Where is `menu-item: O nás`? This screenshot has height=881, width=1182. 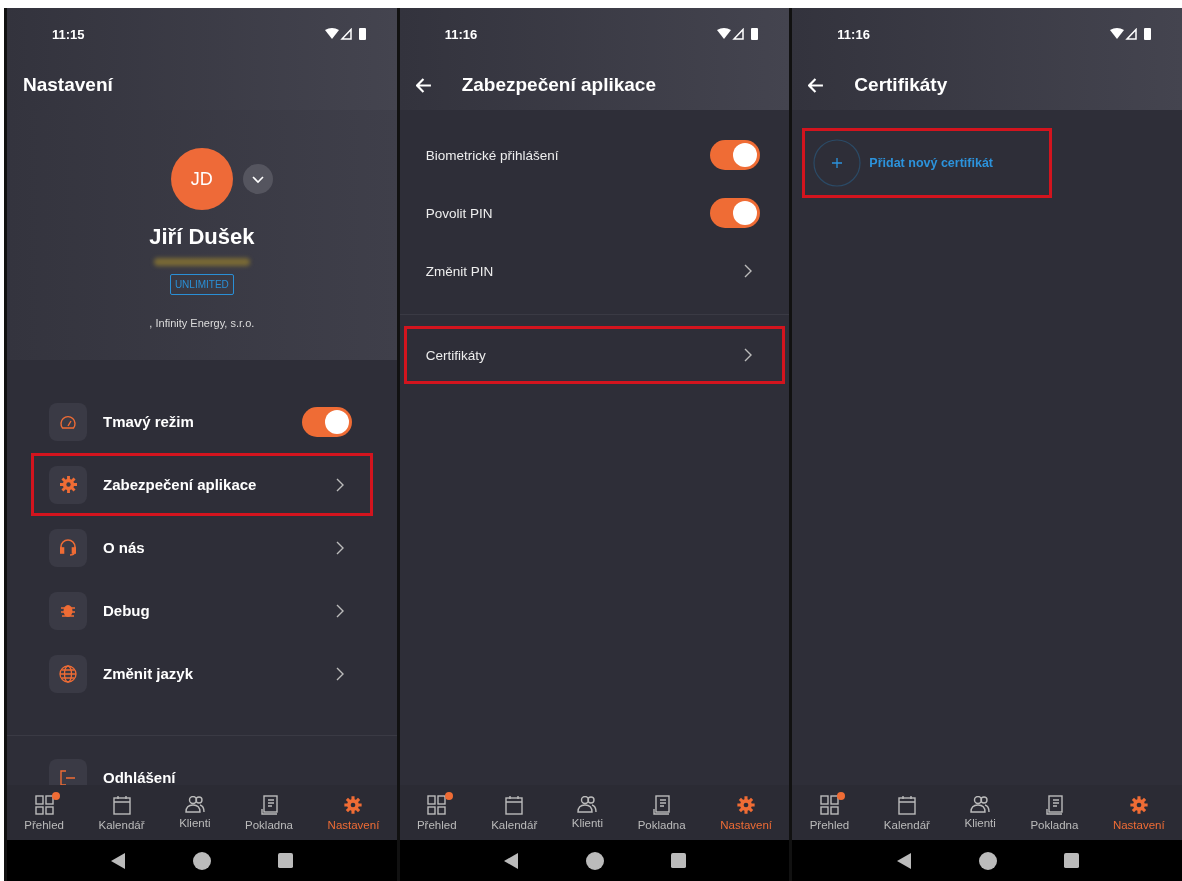 menu-item: O nás is located at coordinates (202, 547).